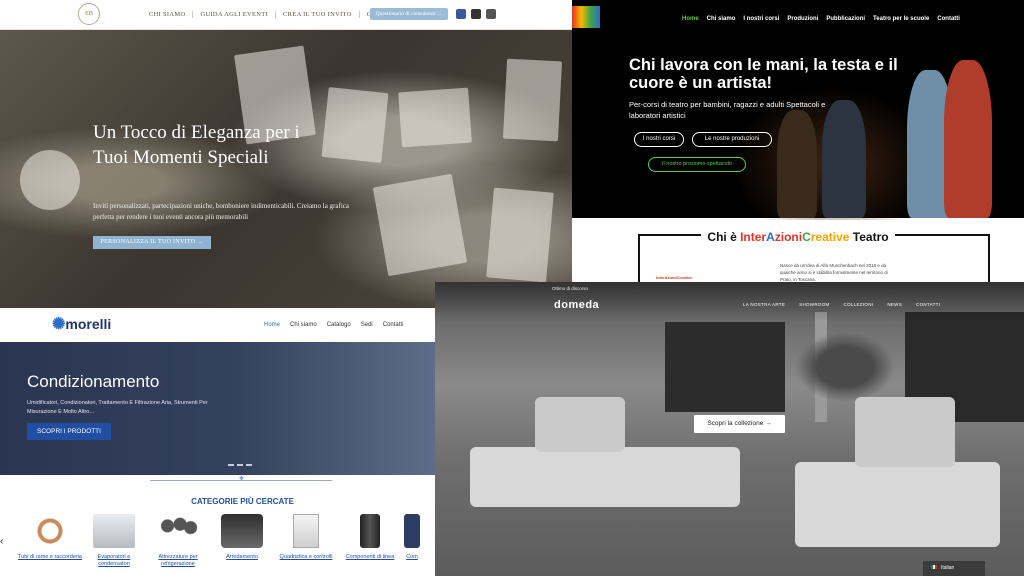 This screenshot has width=1024, height=576. What do you see at coordinates (934, 567) in the screenshot?
I see `italy-flag-icon` at bounding box center [934, 567].